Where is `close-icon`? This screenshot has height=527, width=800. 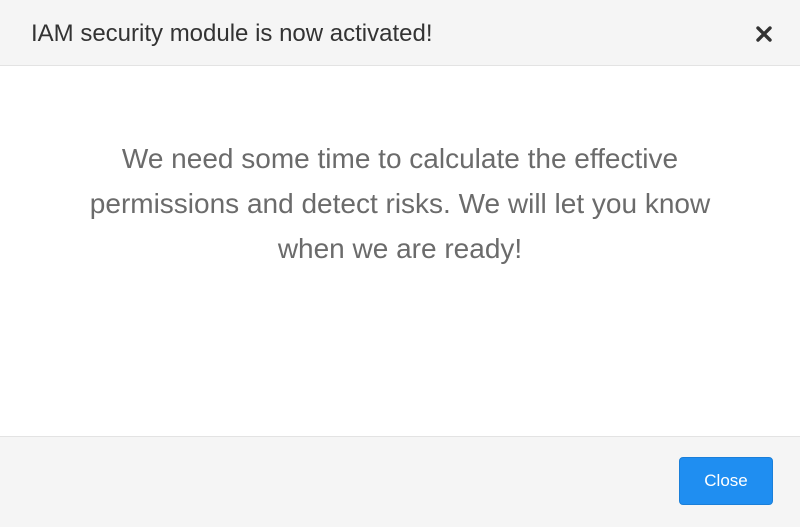
close-icon is located at coordinates (764, 34).